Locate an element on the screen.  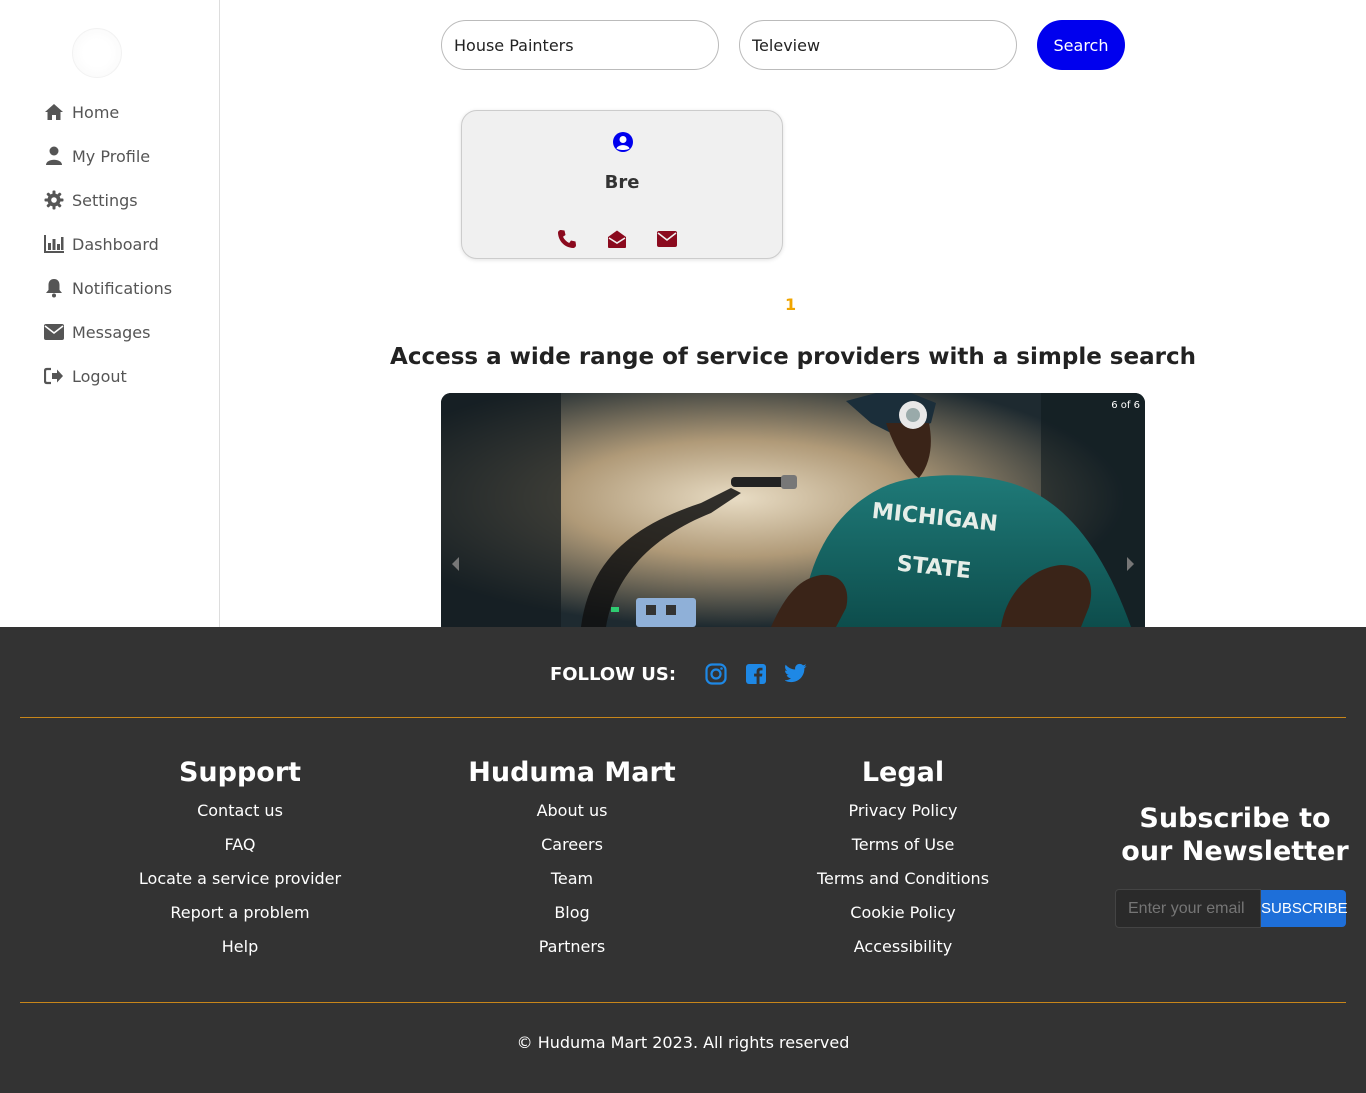
newsletter-title: Subscribe to our Newsletter is located at coordinates (1235, 835).